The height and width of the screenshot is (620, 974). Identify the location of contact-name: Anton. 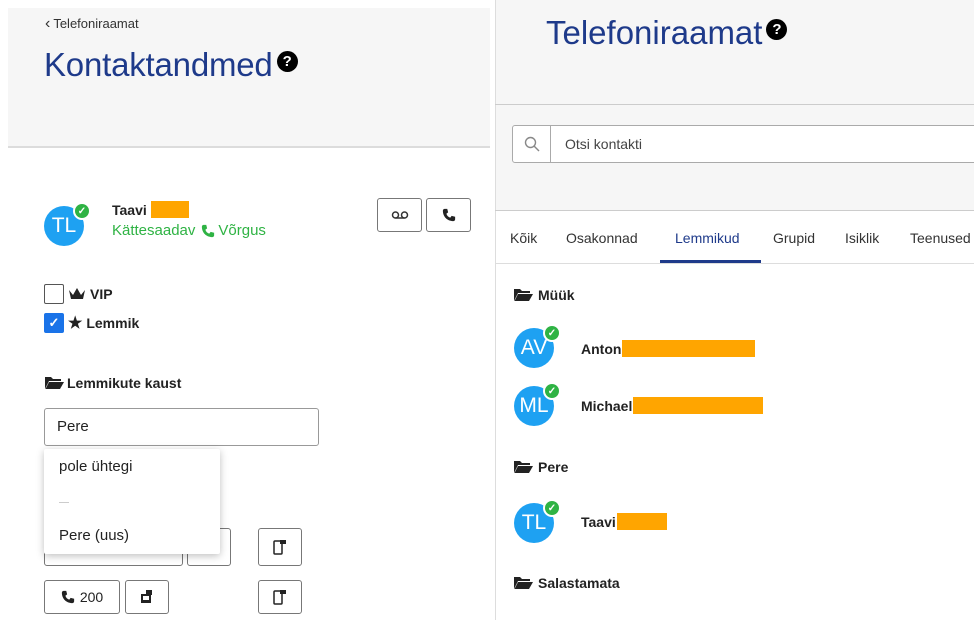
(601, 348).